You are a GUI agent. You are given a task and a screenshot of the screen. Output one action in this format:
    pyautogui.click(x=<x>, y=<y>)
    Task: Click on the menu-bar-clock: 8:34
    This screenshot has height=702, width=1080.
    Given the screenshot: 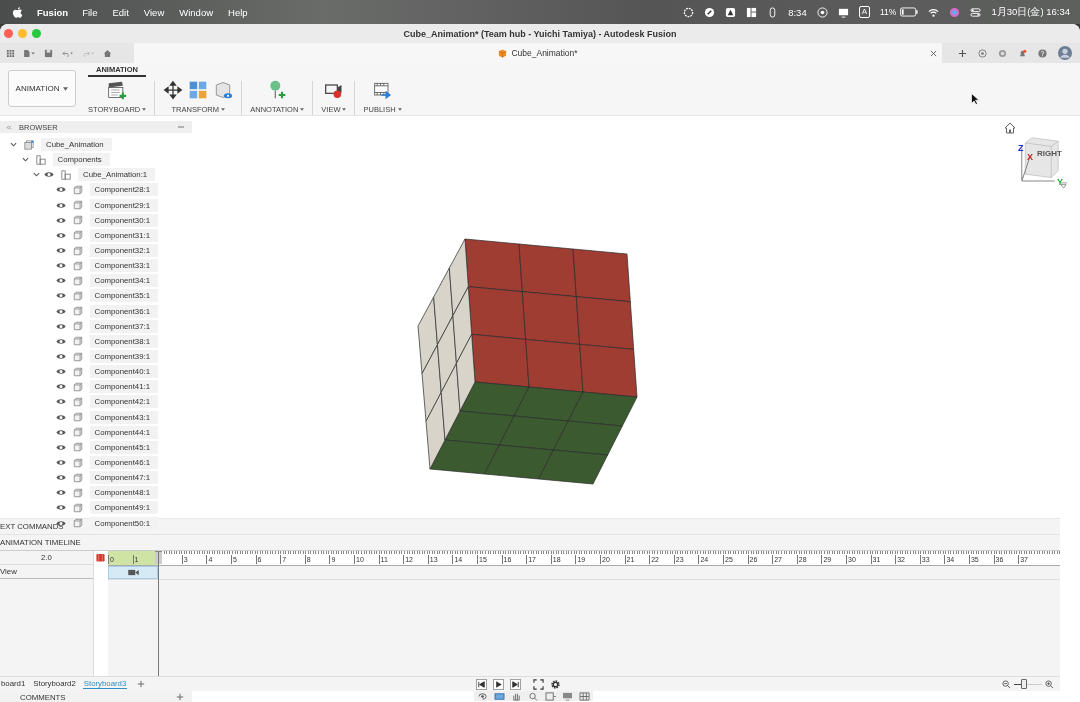 What is the action you would take?
    pyautogui.click(x=797, y=12)
    